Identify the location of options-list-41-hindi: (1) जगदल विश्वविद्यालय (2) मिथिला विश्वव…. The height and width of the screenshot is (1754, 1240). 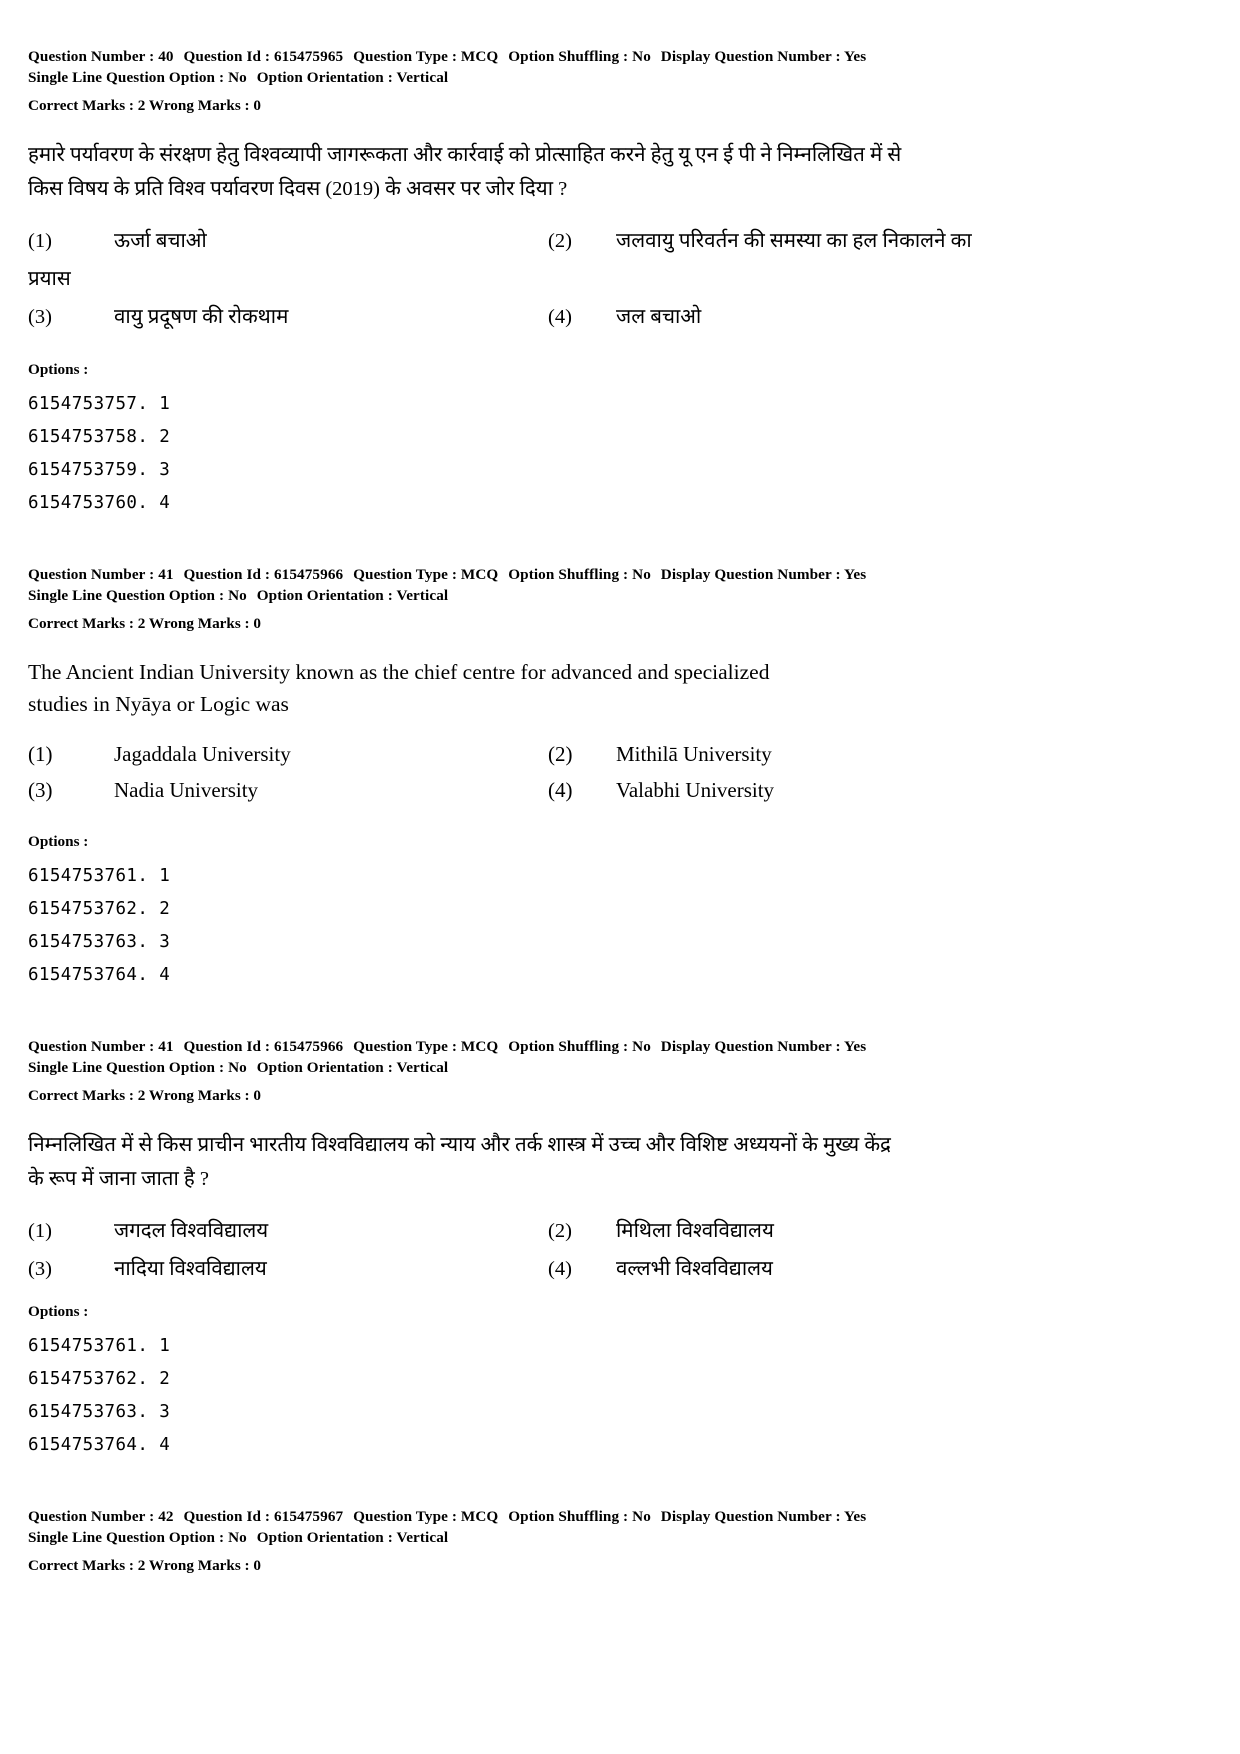
(559, 1250).